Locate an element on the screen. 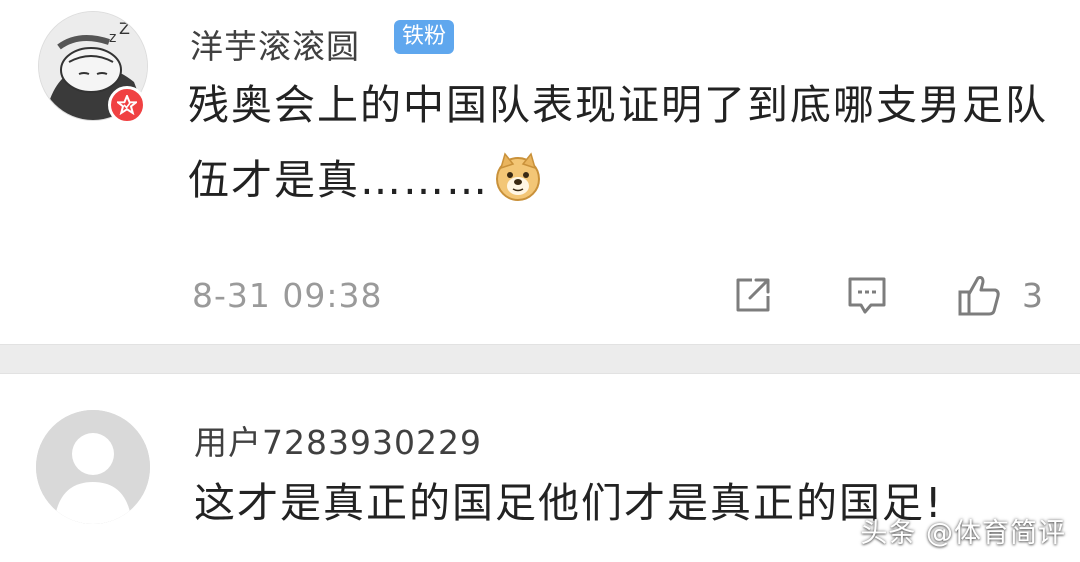 The image size is (1080, 562). verified-badge-icon is located at coordinates (127, 105).